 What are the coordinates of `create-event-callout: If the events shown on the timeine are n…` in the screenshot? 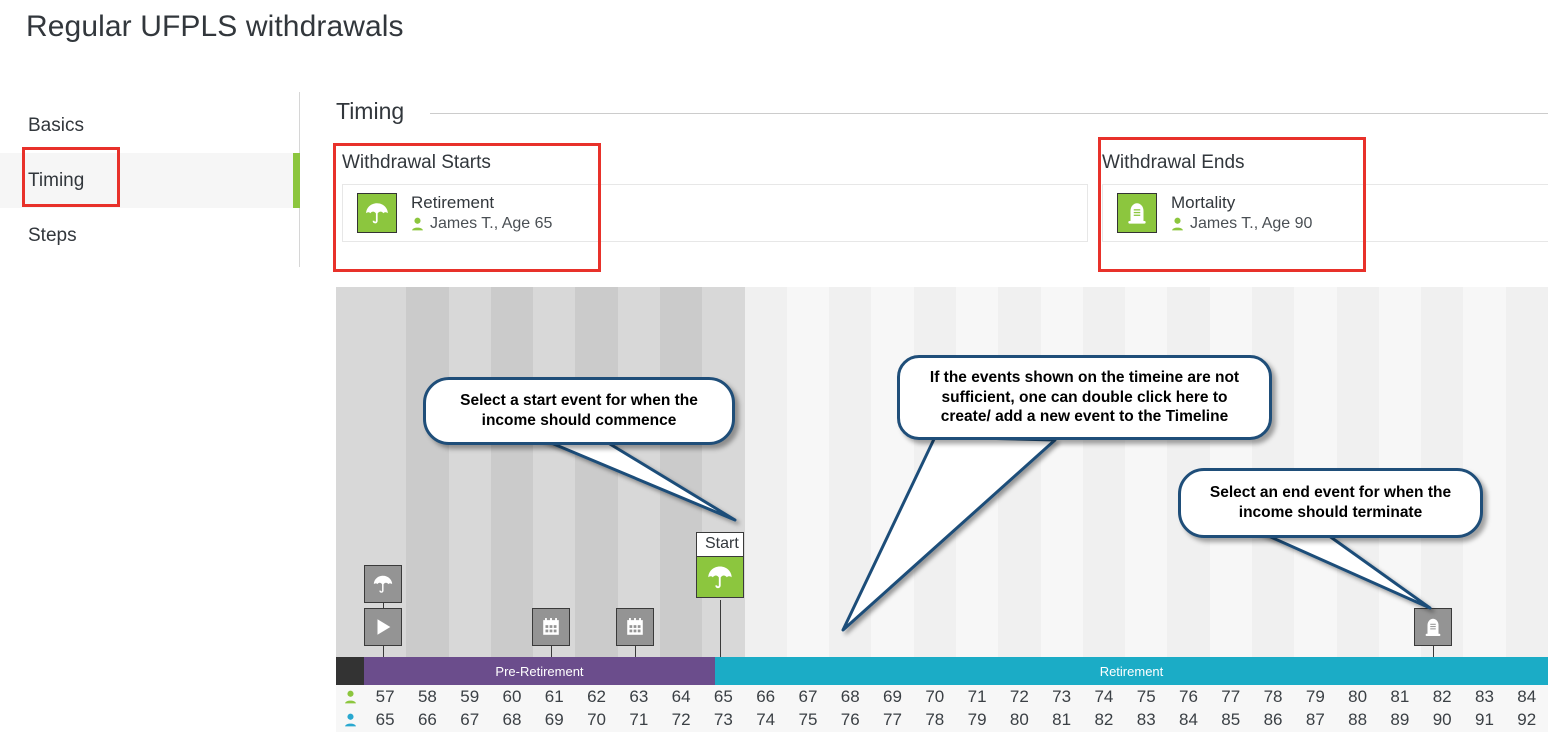 It's located at (1084, 397).